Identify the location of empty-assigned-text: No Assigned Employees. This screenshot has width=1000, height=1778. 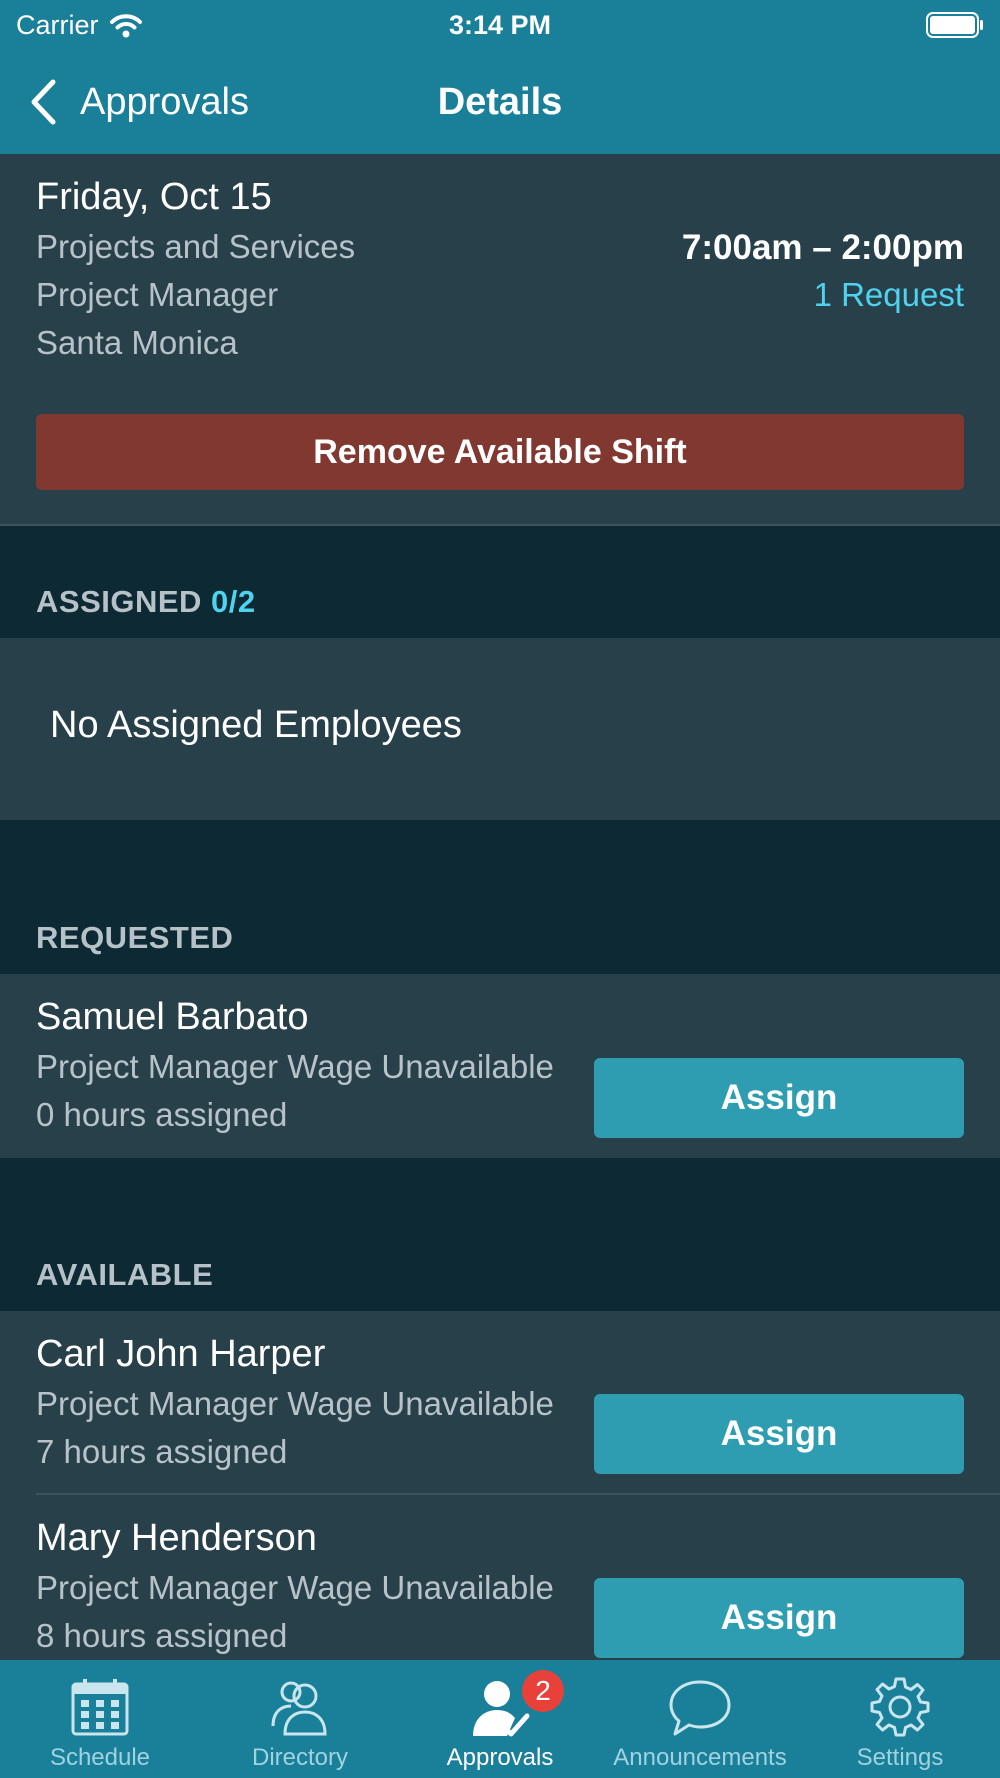
(256, 725).